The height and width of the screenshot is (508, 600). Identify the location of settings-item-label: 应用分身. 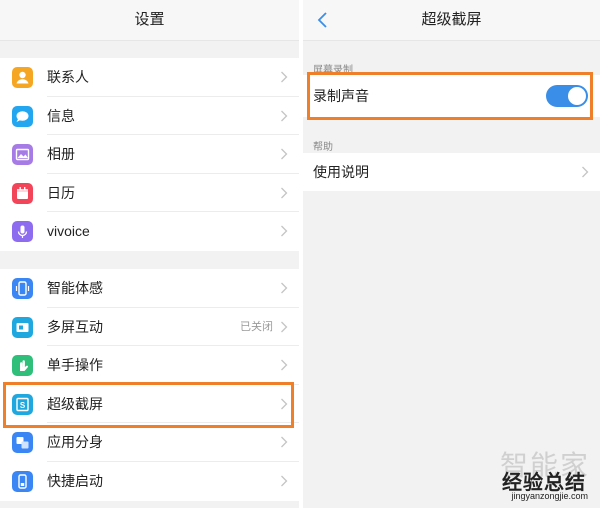
(75, 442).